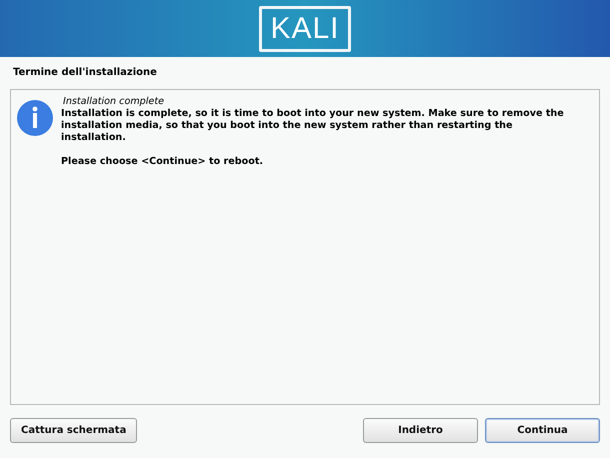  I want to click on info-icon, so click(35, 118).